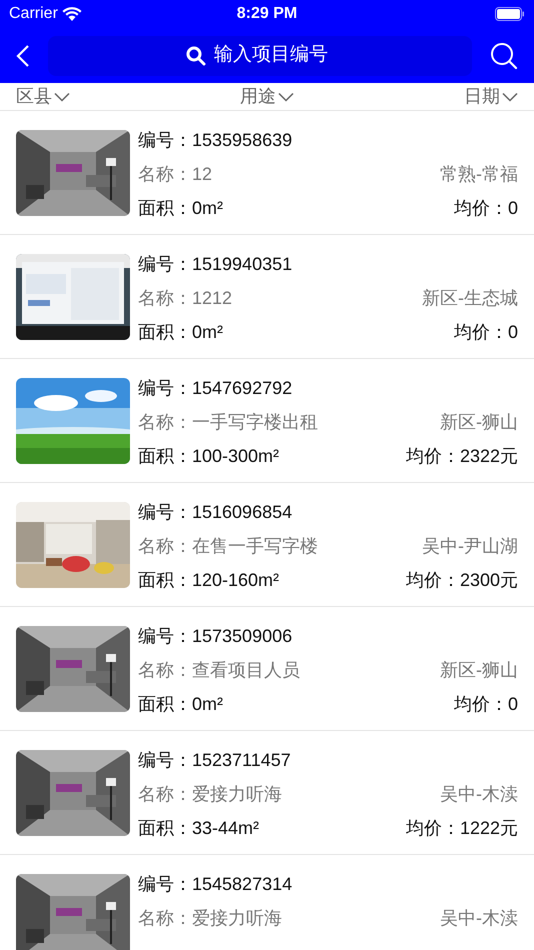 The width and height of the screenshot is (534, 950). Describe the element at coordinates (491, 96) in the screenshot. I see `filter-dropdown: 日期` at that location.